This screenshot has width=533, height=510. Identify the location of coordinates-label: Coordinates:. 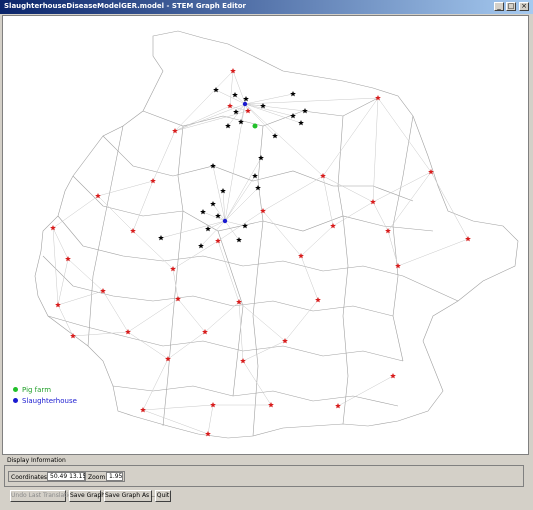
(30, 477).